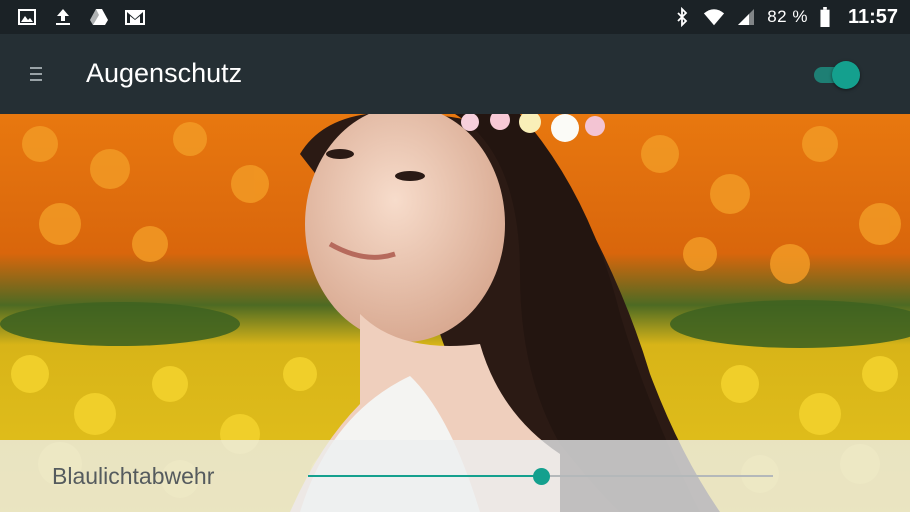  What do you see at coordinates (27, 17) in the screenshot?
I see `image-icon` at bounding box center [27, 17].